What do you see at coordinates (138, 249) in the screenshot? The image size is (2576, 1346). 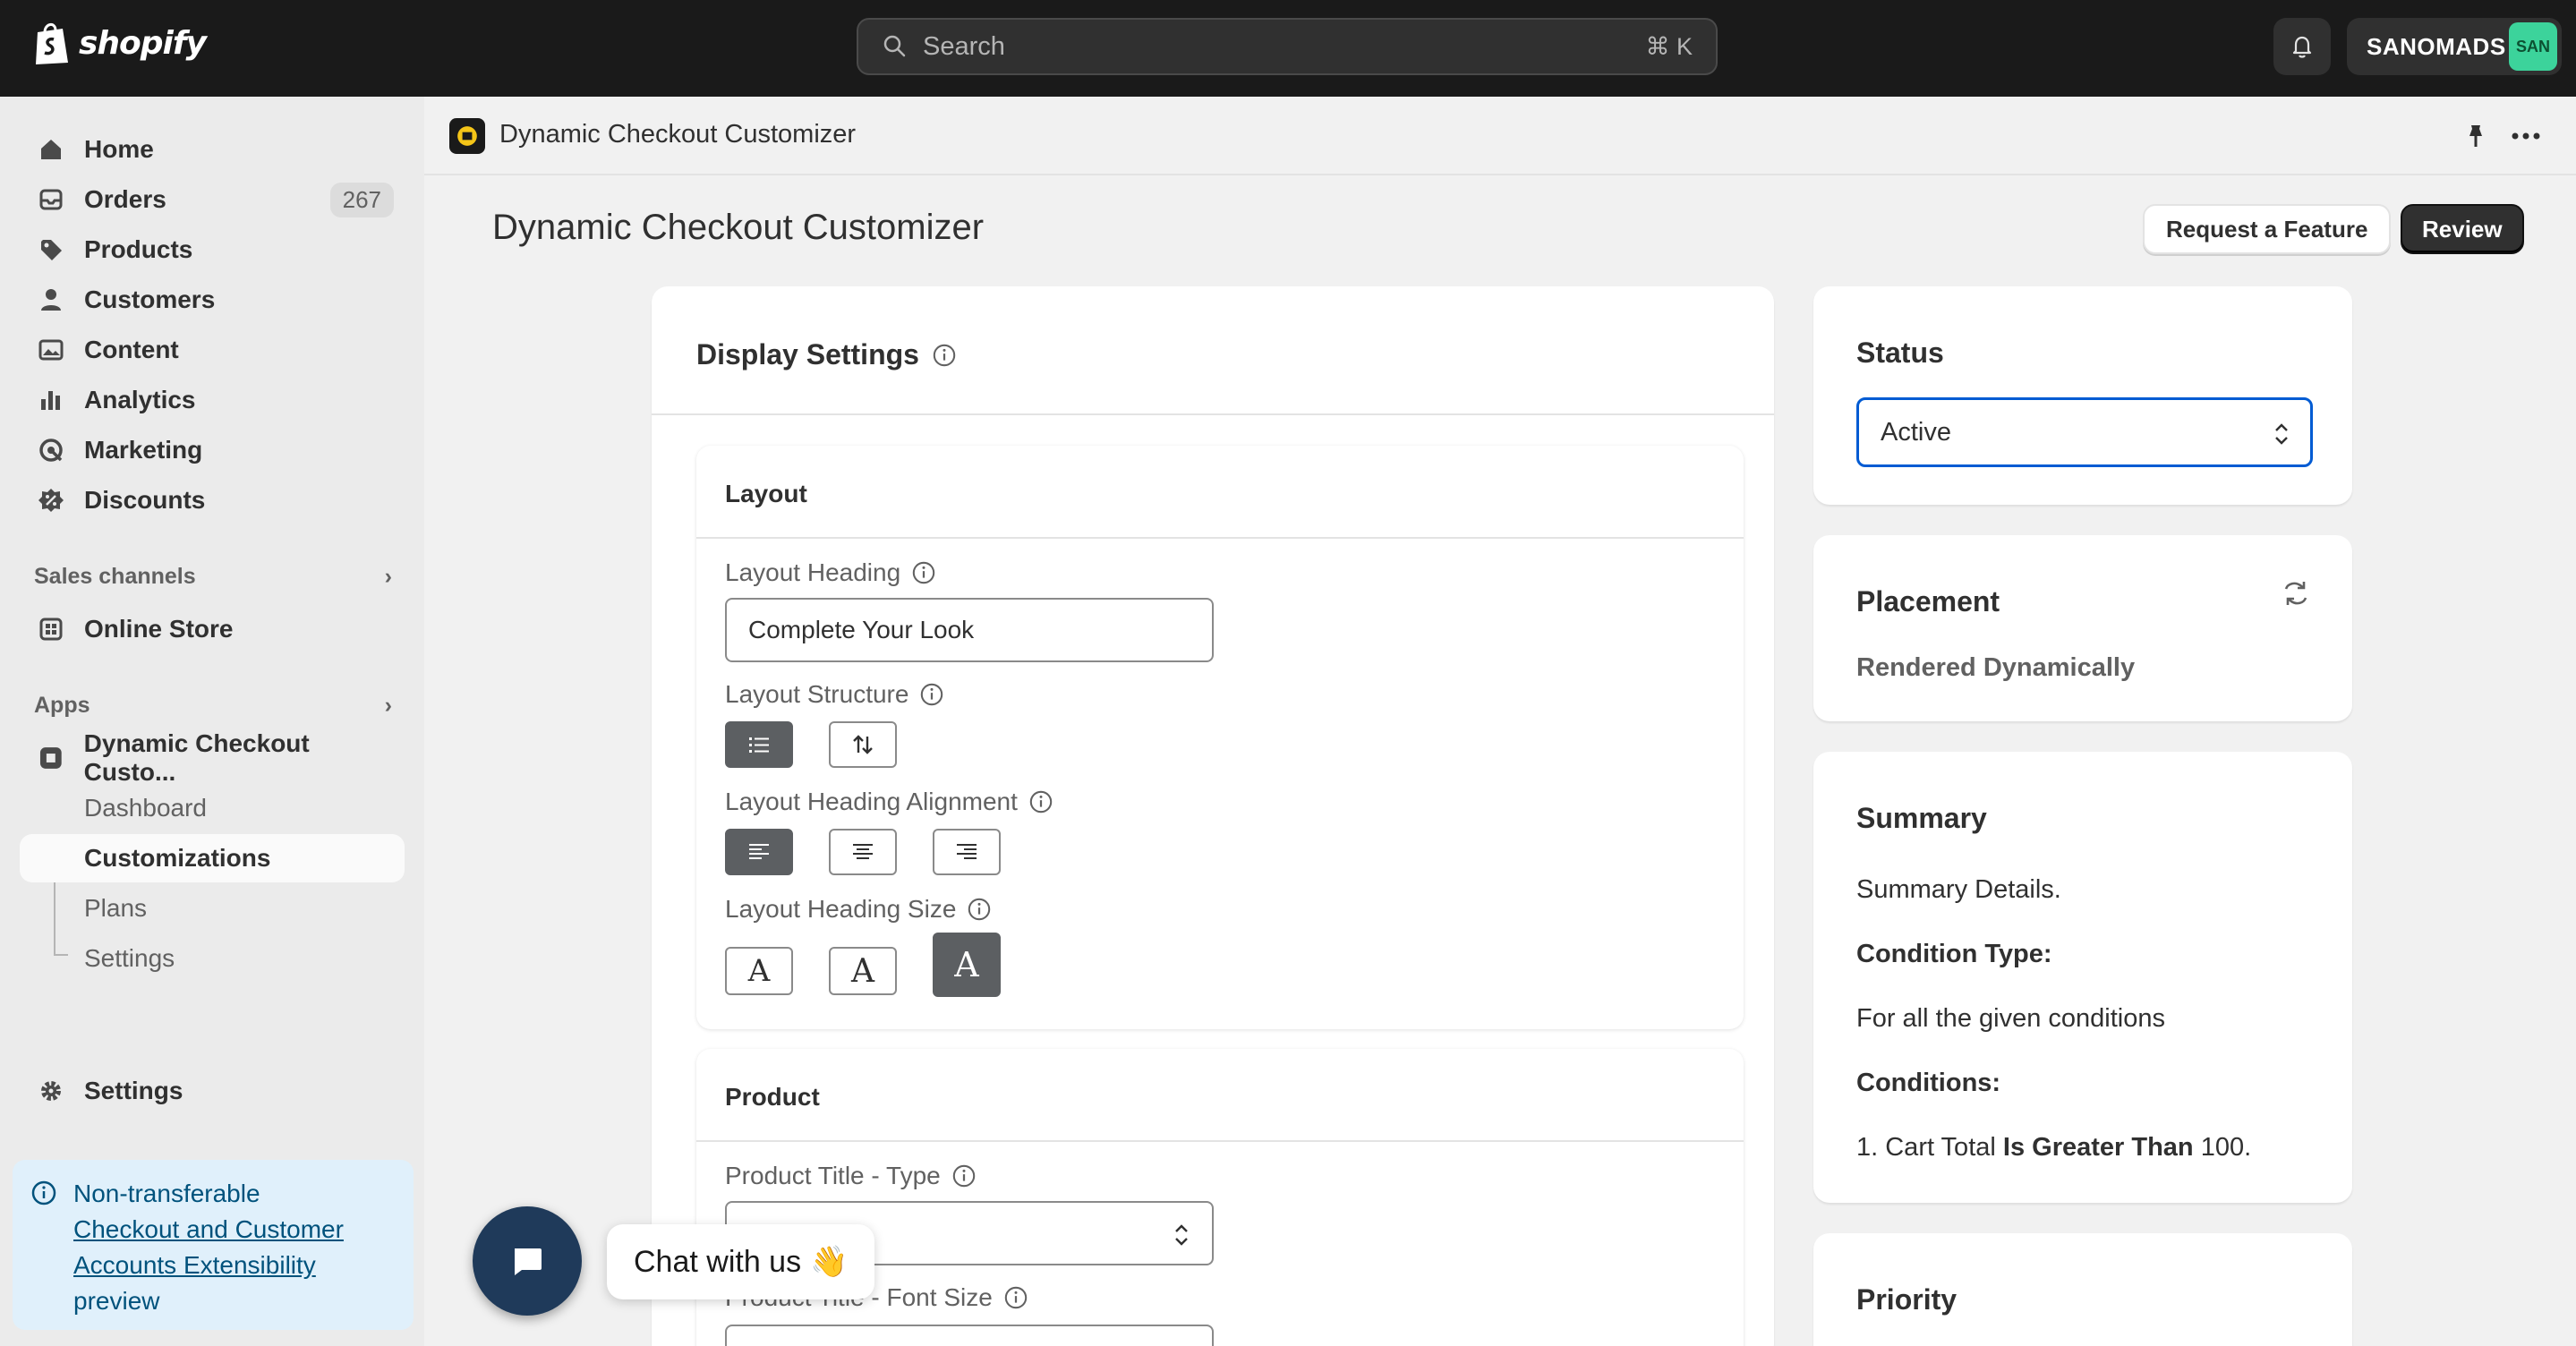 I see `sidebar-item-label: Products` at bounding box center [138, 249].